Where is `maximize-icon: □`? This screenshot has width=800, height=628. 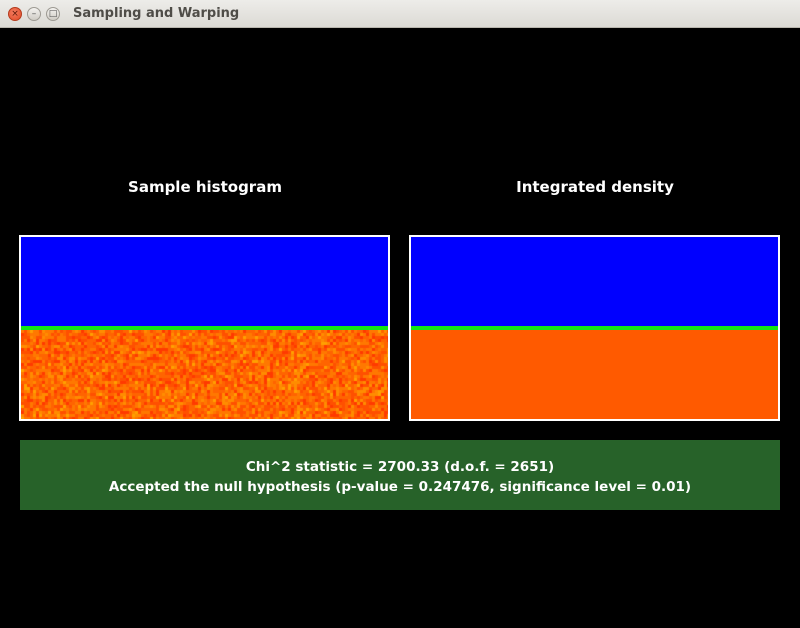 maximize-icon: □ is located at coordinates (53, 13).